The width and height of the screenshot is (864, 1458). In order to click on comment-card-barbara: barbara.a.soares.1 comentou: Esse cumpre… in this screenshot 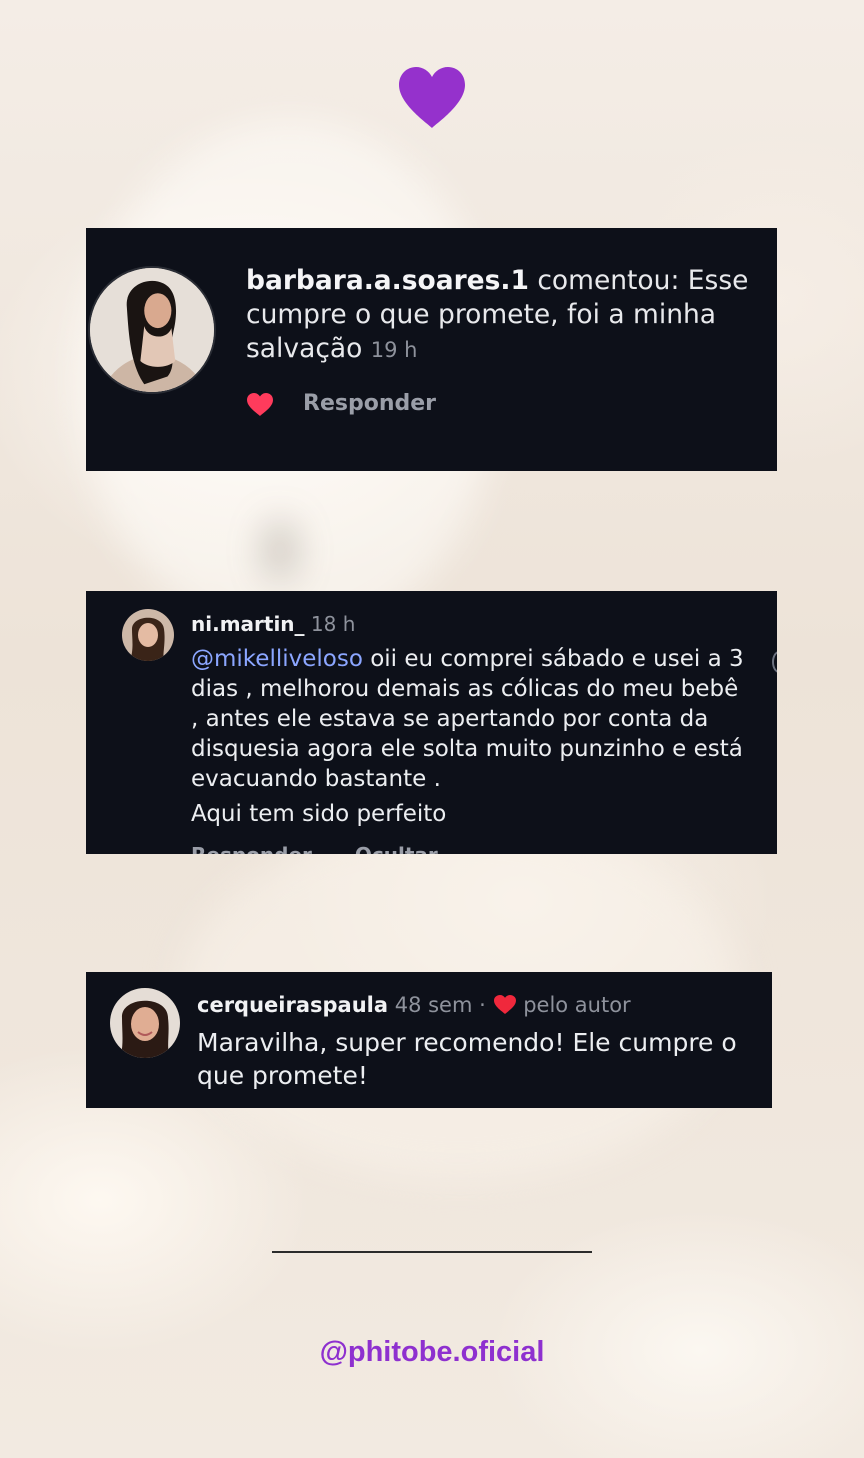, I will do `click(431, 349)`.